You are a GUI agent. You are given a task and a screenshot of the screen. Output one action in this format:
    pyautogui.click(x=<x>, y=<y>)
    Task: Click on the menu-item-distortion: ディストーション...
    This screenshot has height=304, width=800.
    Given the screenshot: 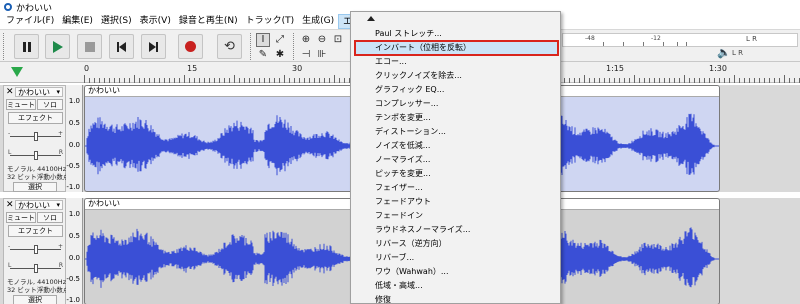 What is the action you would take?
    pyautogui.click(x=456, y=132)
    